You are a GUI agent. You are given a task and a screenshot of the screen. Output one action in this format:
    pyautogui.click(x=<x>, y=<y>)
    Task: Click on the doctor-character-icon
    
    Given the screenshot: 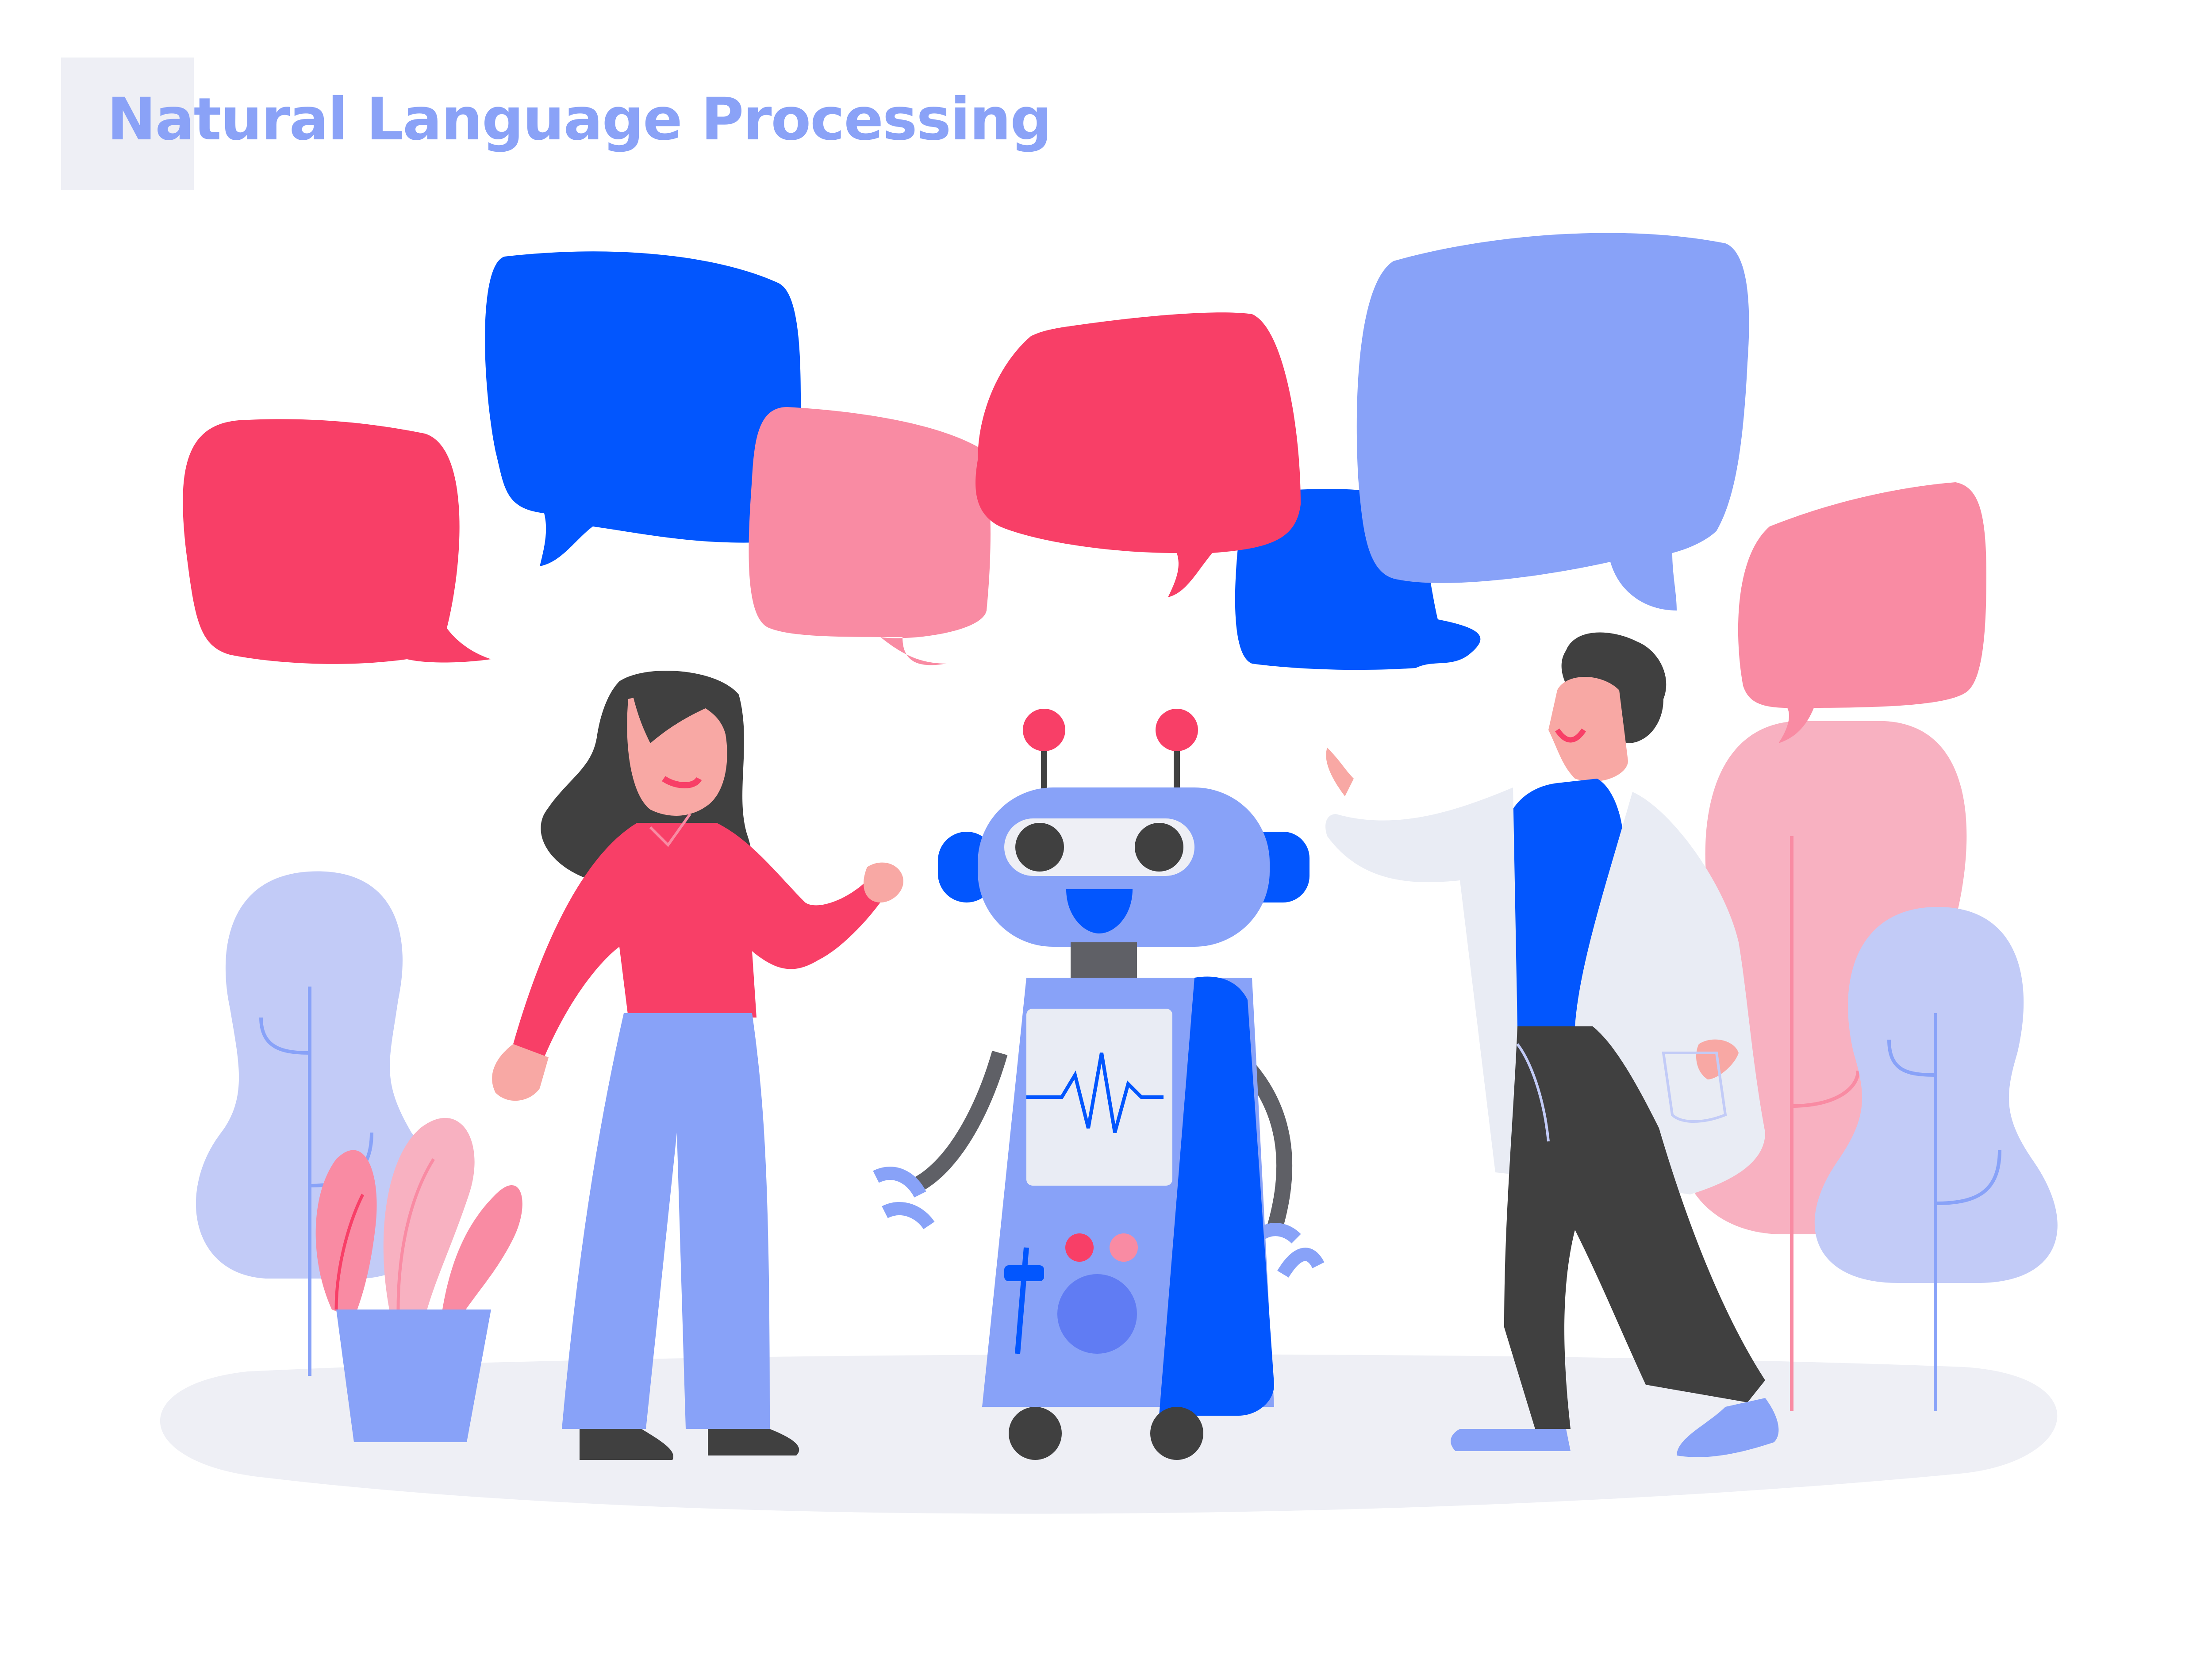 What is the action you would take?
    pyautogui.click(x=1552, y=1044)
    